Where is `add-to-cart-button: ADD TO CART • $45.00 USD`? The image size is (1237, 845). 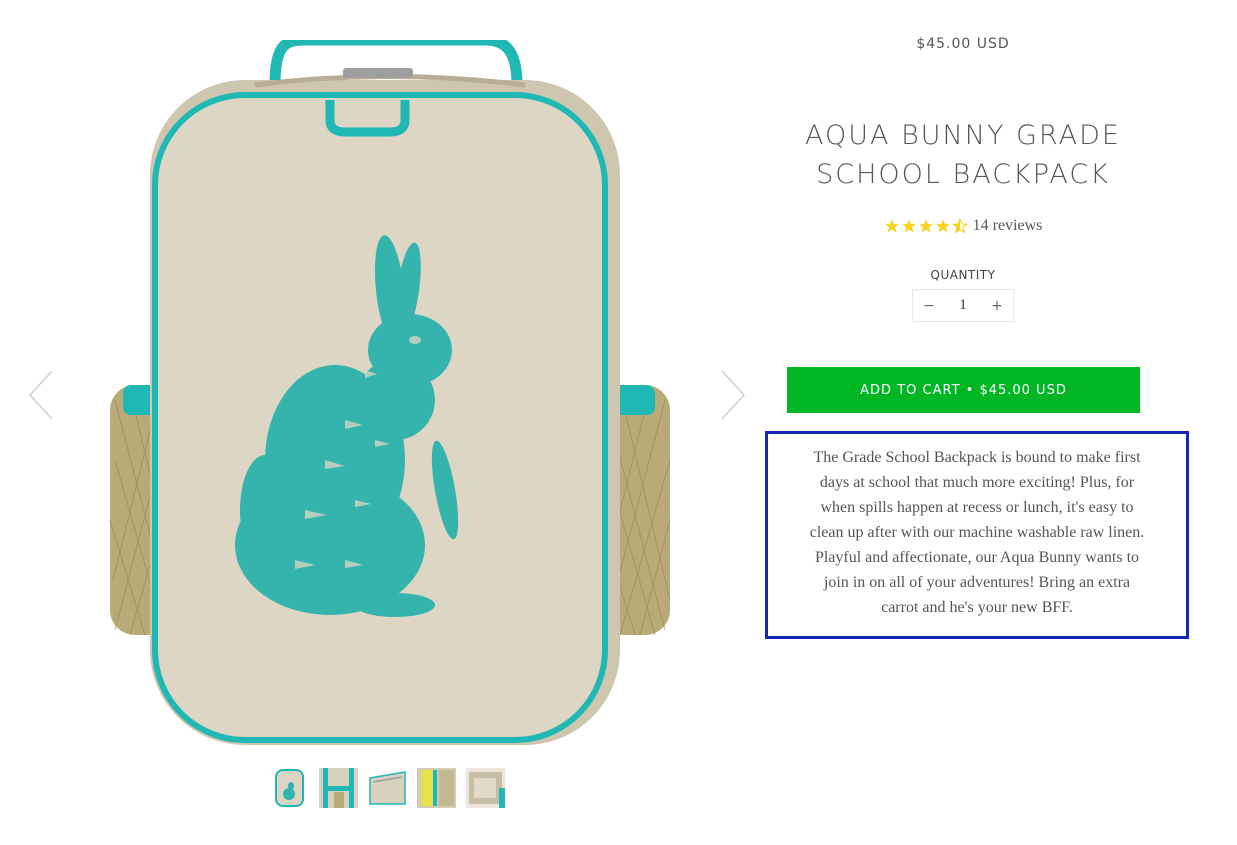
add-to-cart-button: ADD TO CART • $45.00 USD is located at coordinates (963, 390).